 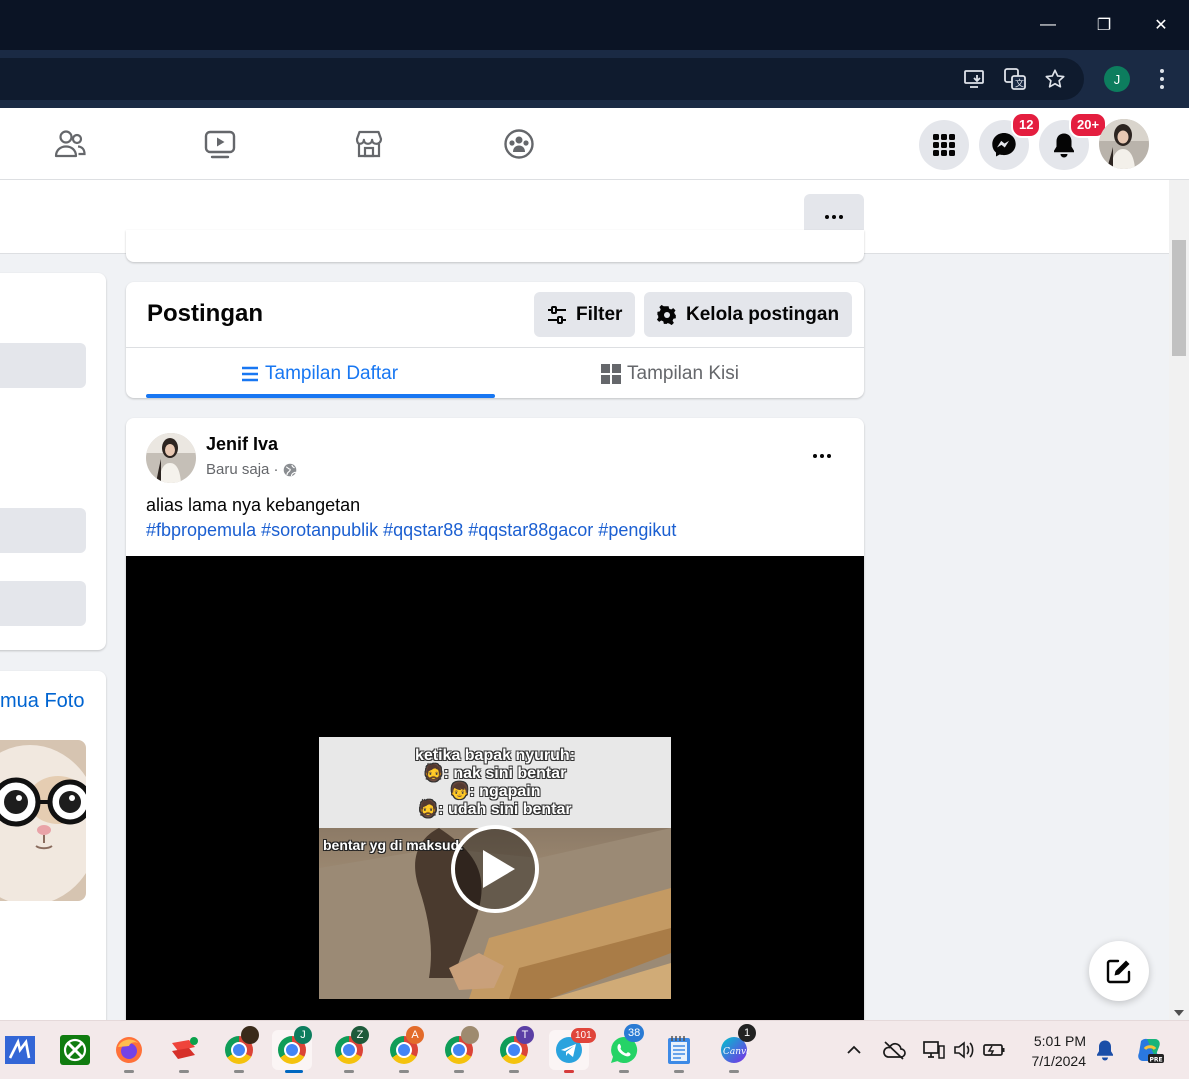 What do you see at coordinates (242, 469) in the screenshot?
I see `post-timestamp: Baru saja ·` at bounding box center [242, 469].